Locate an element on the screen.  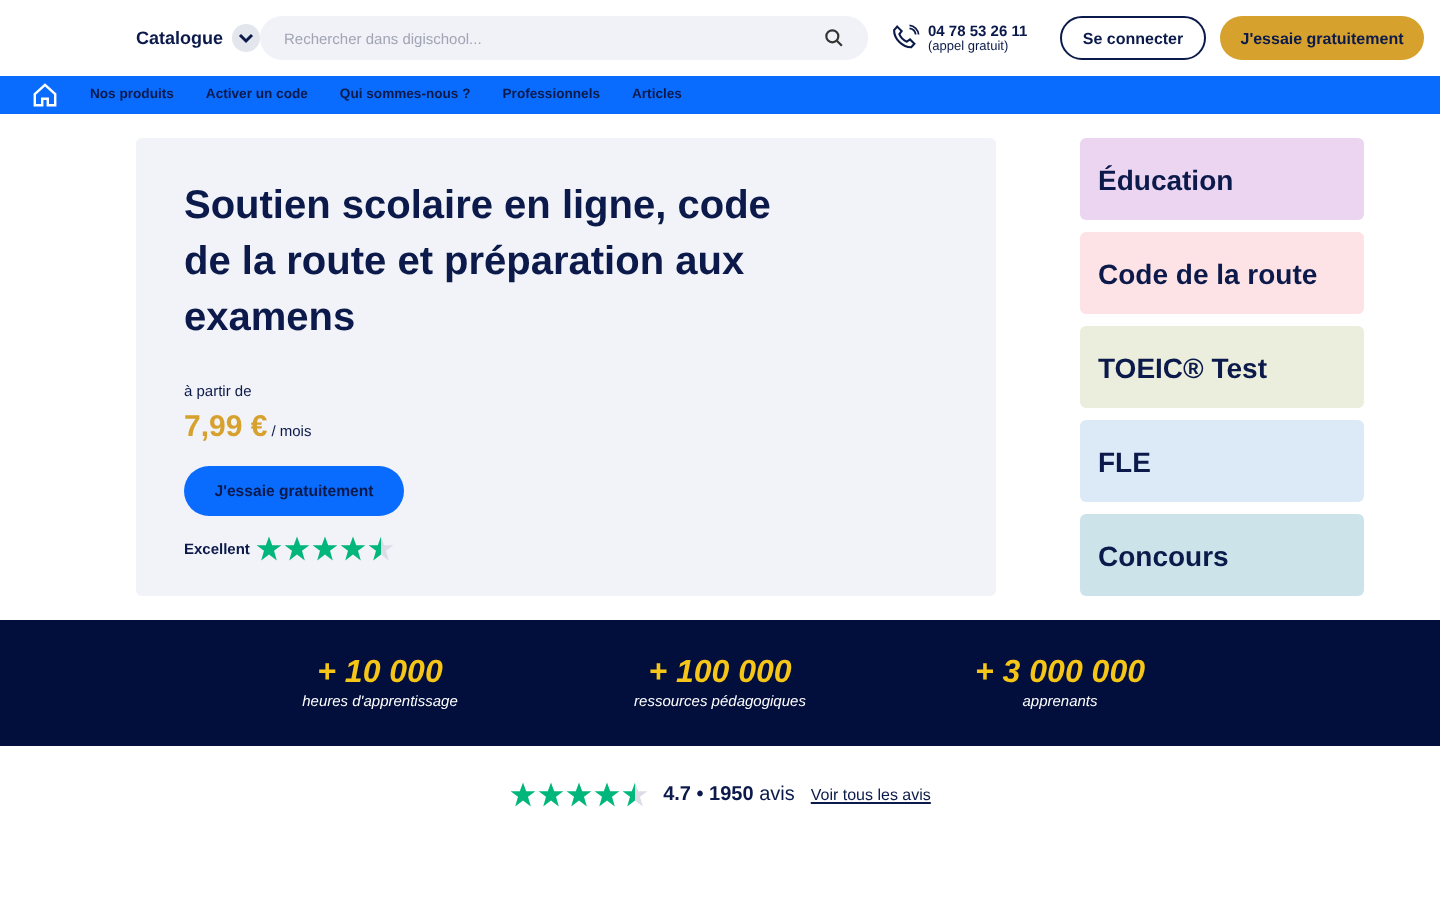
login-button: Se connecter is located at coordinates (1133, 38).